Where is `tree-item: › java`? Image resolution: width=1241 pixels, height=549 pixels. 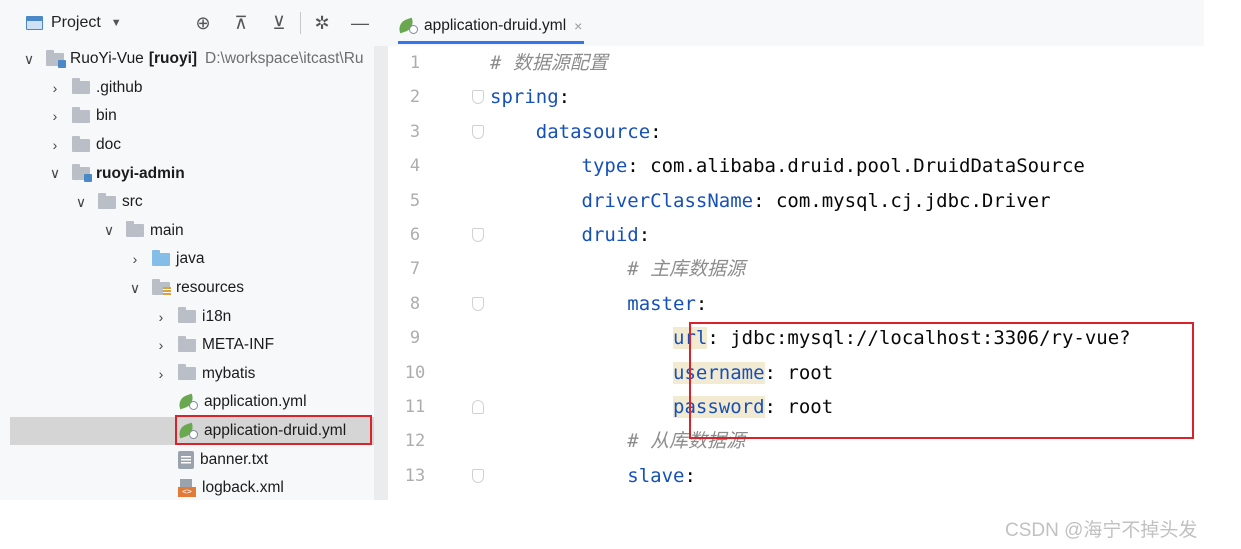
tree-item: › java is located at coordinates (187, 259).